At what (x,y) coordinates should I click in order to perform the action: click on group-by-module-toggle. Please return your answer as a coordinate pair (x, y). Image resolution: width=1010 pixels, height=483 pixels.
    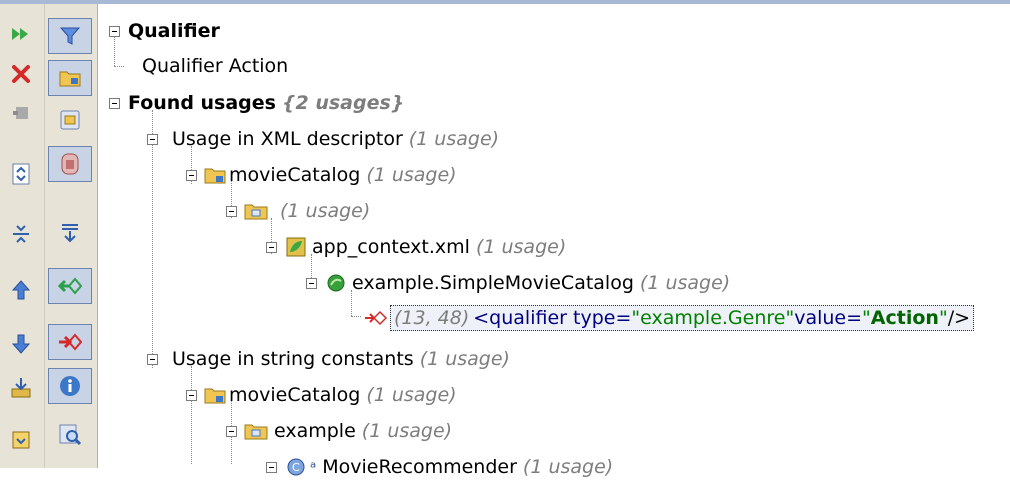
    Looking at the image, I should click on (70, 78).